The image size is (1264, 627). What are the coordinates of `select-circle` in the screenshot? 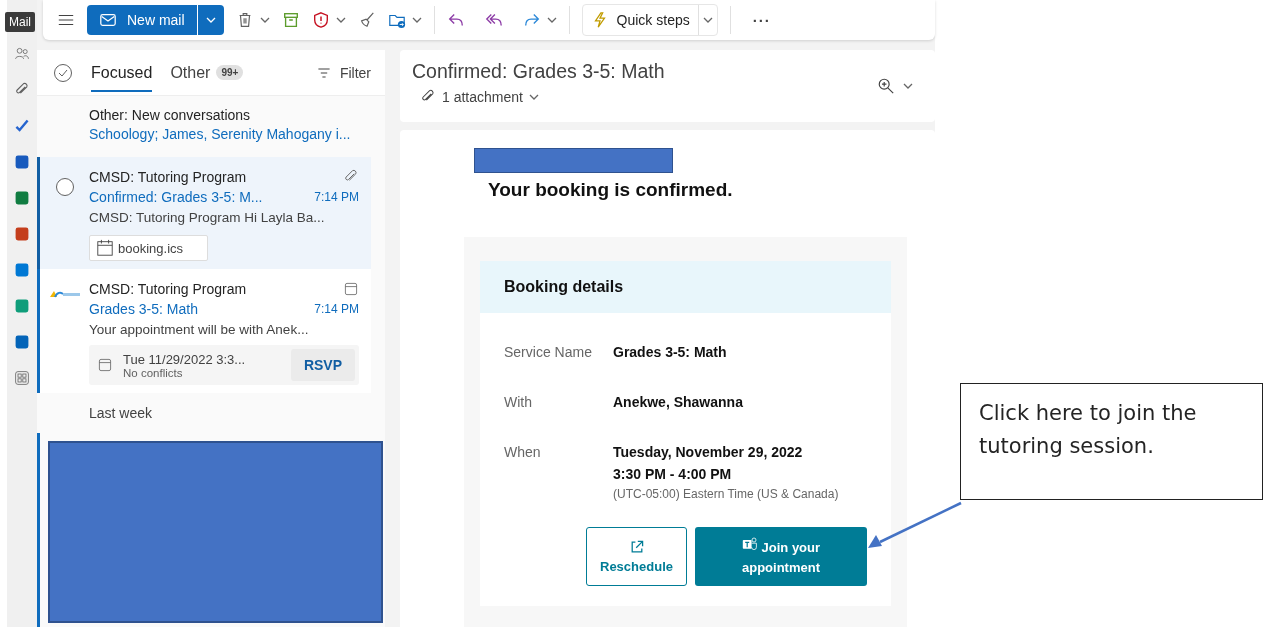 It's located at (64, 187).